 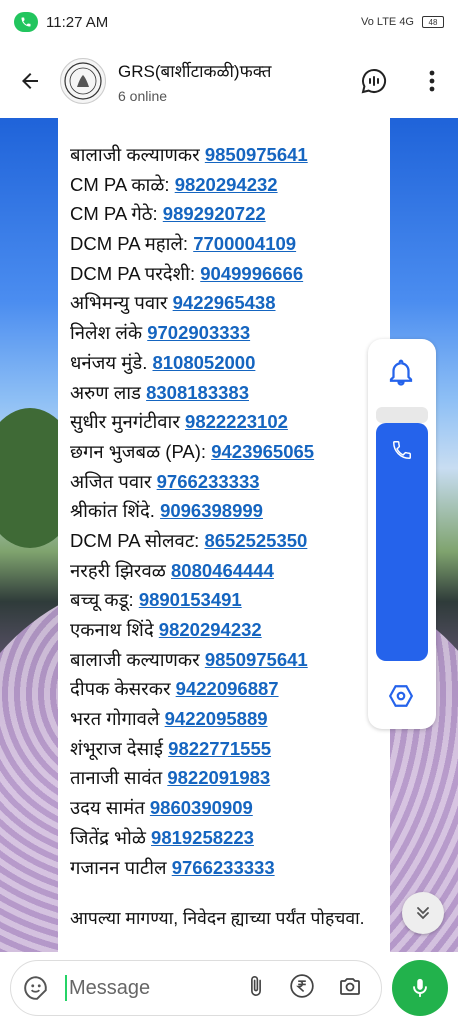 I want to click on contact-row: DCM PA महाले: 7700004109, so click(x=228, y=244).